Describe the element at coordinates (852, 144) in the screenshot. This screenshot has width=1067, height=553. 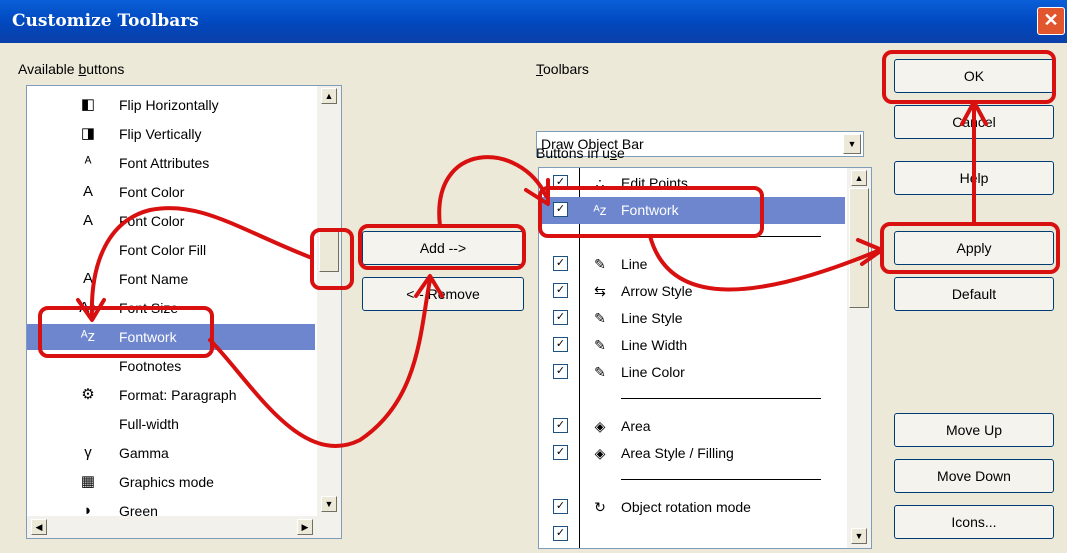
I see `chevron-down-icon: ▼` at that location.